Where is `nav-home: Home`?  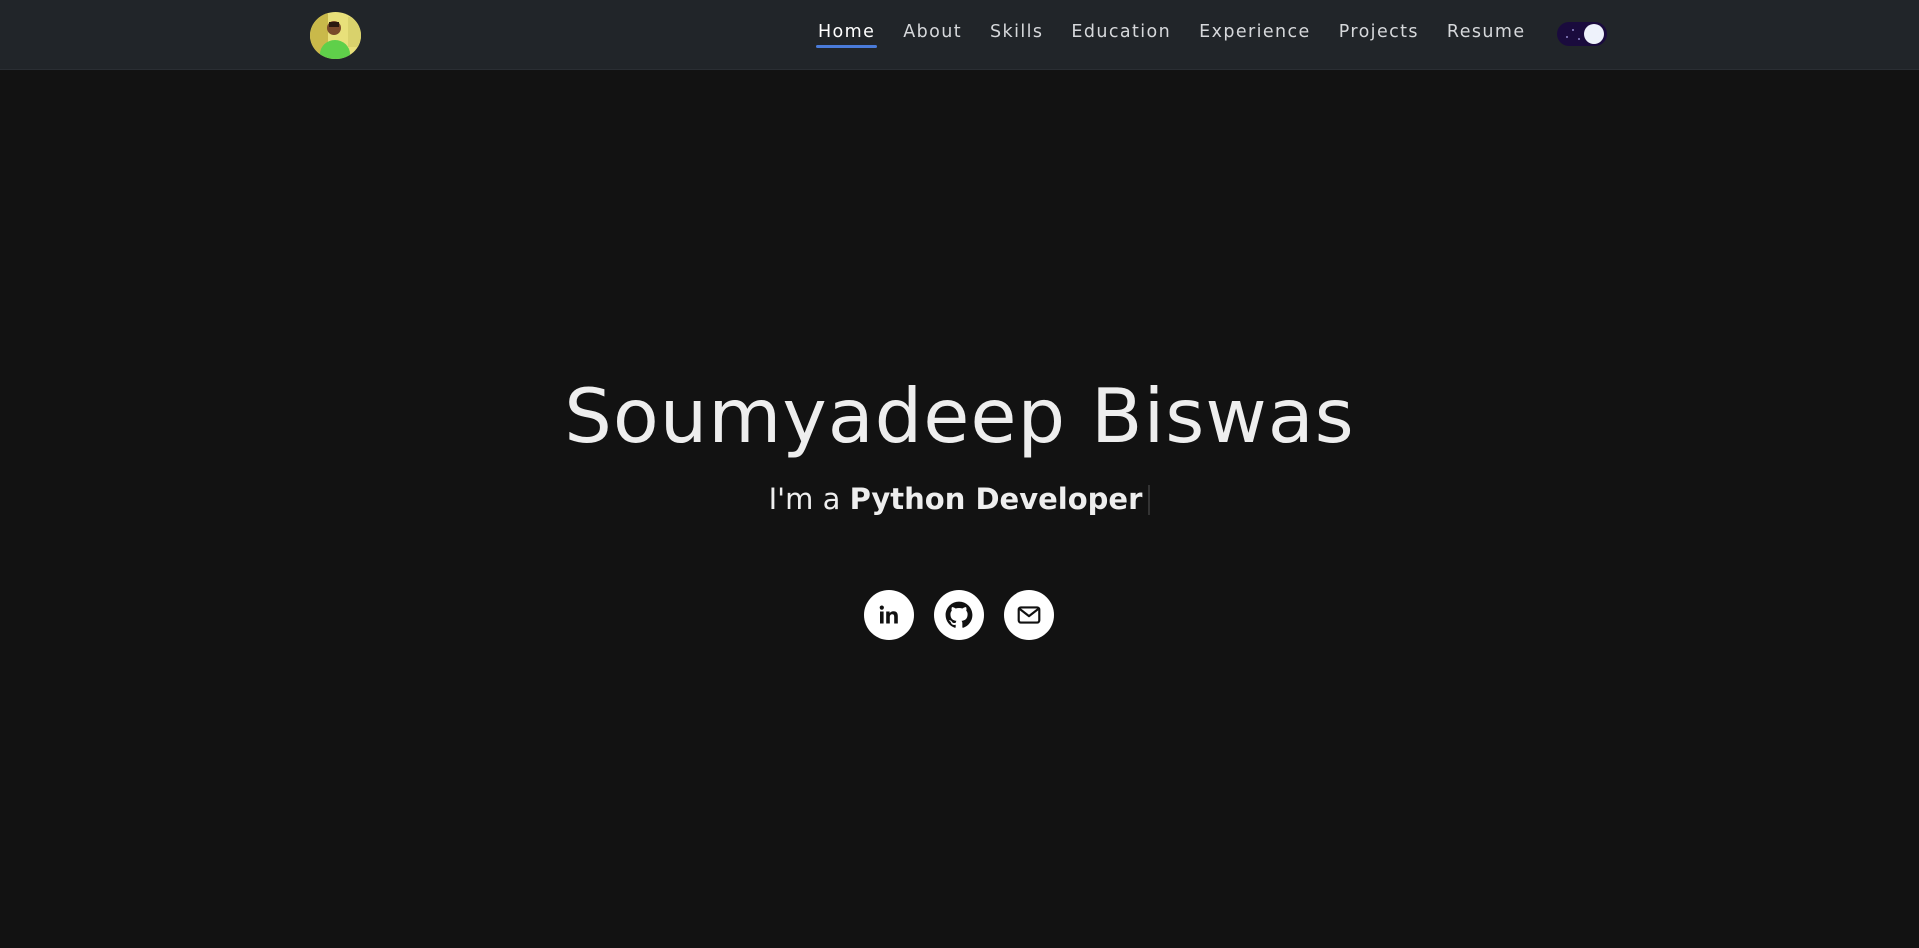 nav-home: Home is located at coordinates (846, 32).